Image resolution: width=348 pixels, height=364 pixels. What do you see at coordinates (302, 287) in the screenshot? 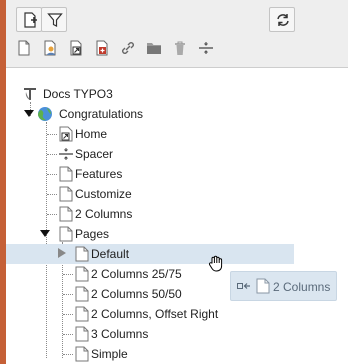
I see `drag-tooltip-label: 2 Columns` at bounding box center [302, 287].